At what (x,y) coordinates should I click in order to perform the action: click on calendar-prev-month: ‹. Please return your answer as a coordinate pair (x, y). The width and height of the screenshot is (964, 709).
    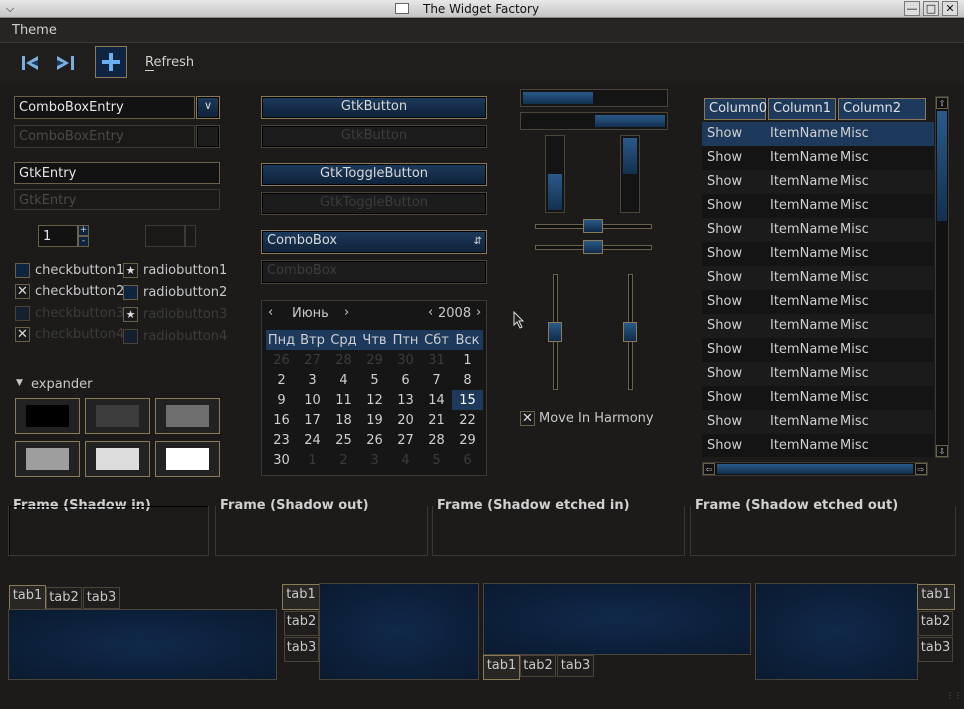
    Looking at the image, I should click on (270, 312).